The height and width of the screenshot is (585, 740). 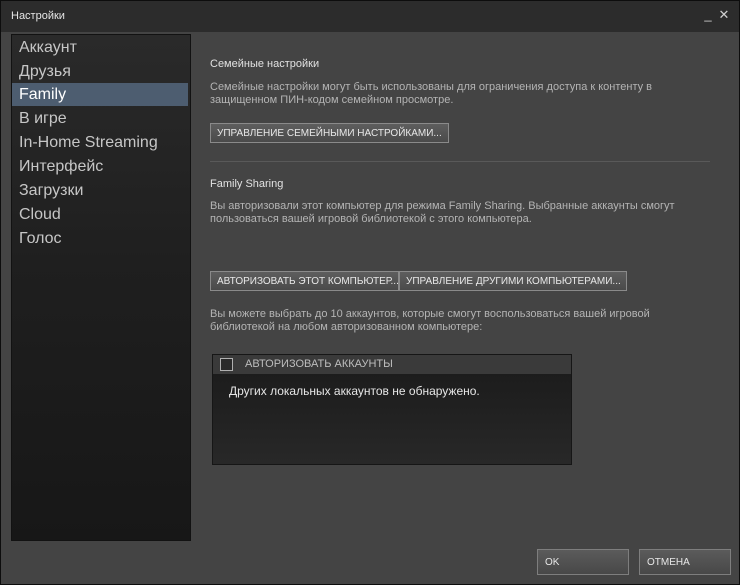 I want to click on sidebar-item-cloud: Cloud, so click(x=100, y=214).